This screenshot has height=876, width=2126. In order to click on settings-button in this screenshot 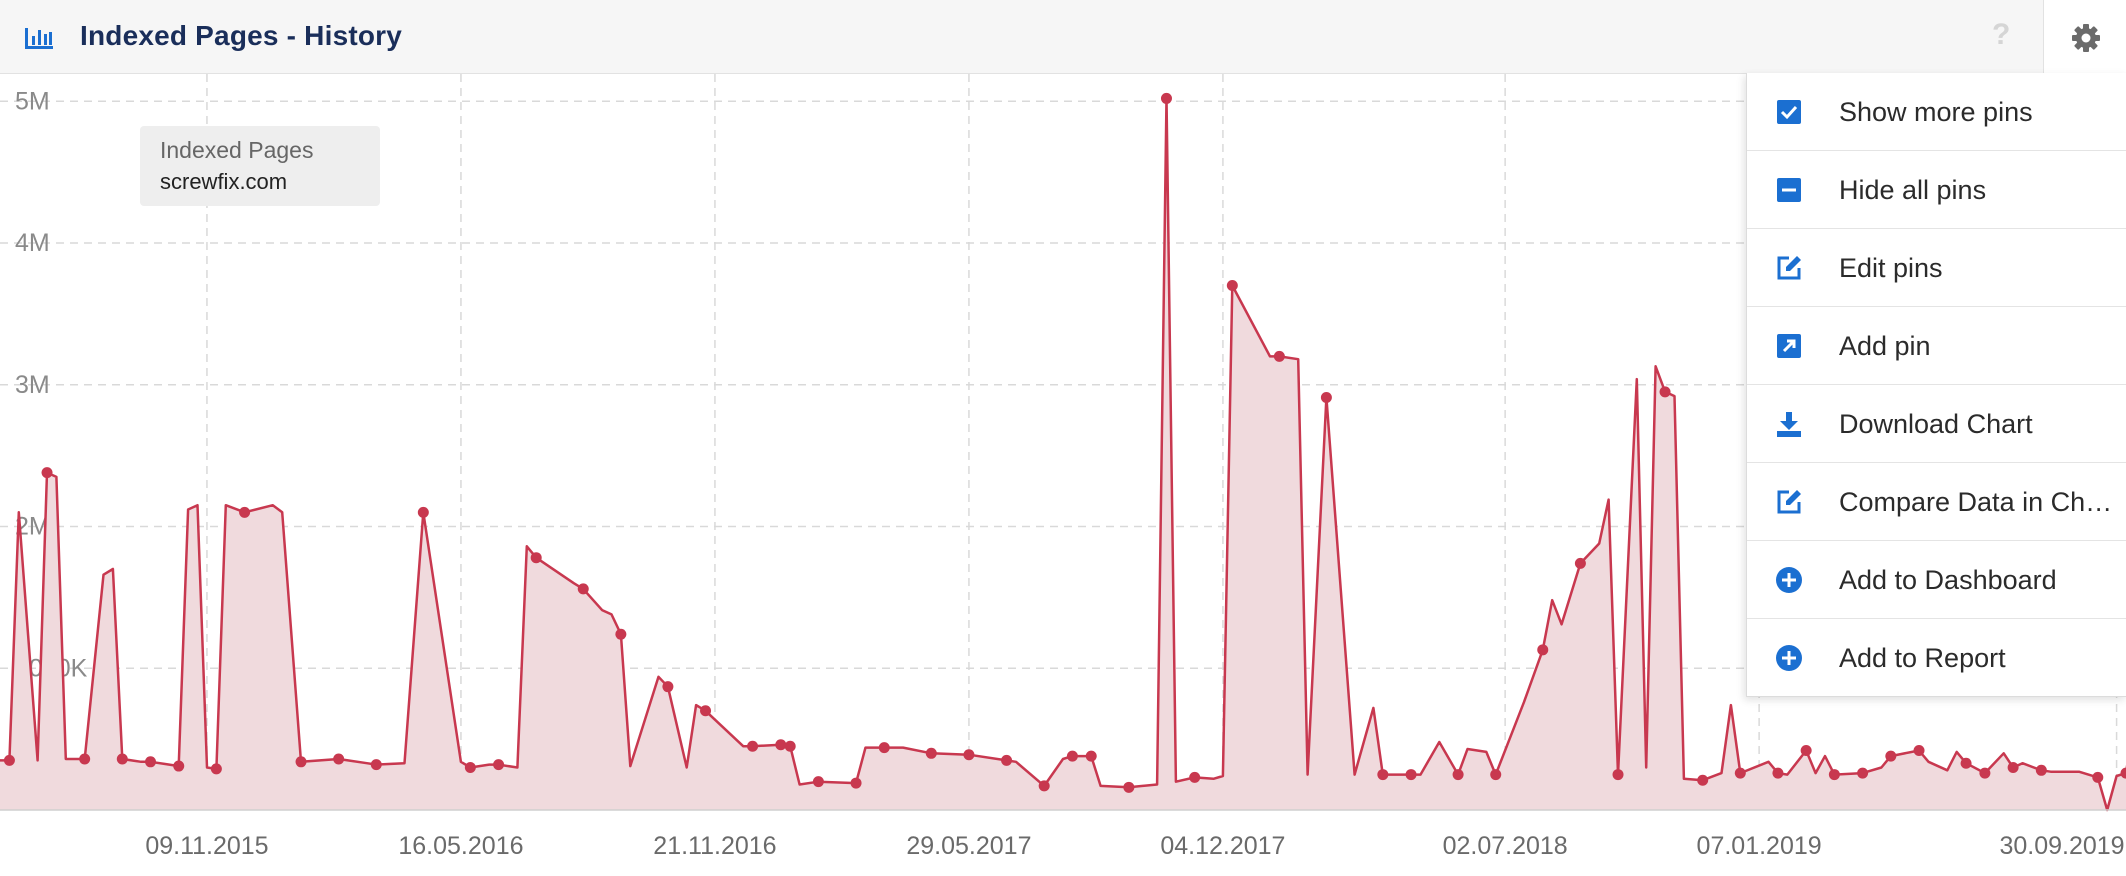, I will do `click(2084, 36)`.